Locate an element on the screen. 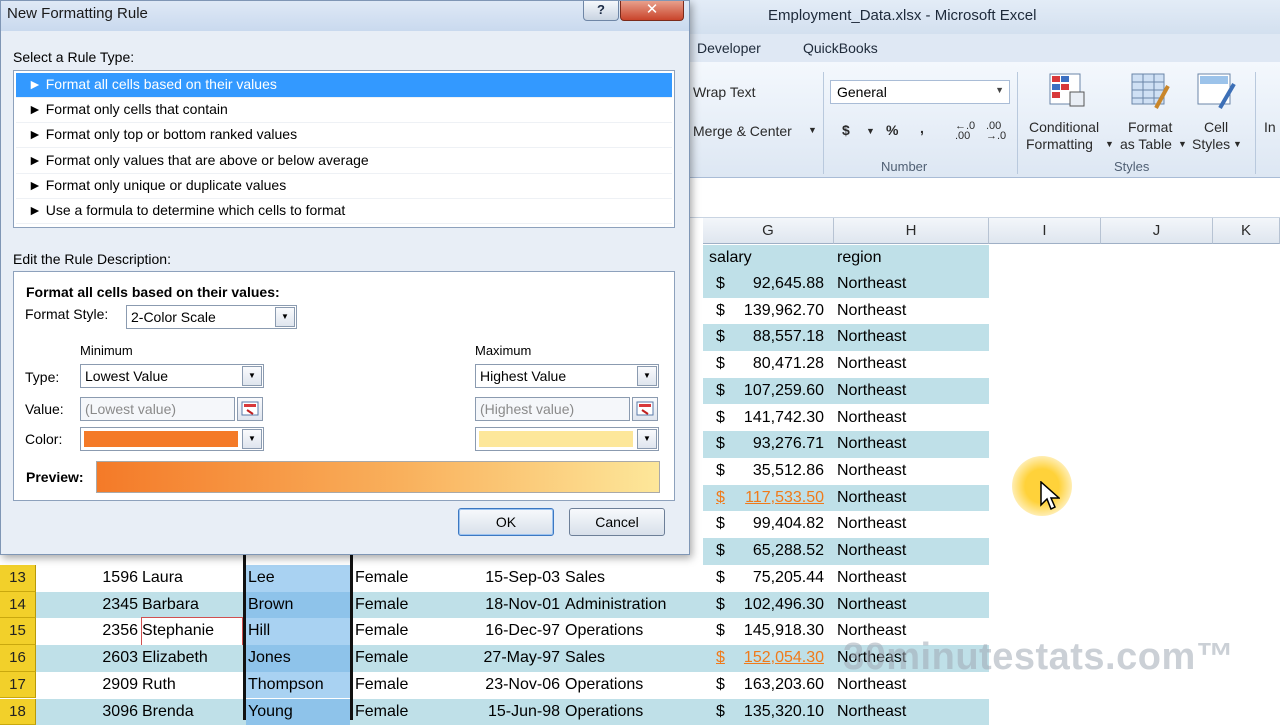 Image resolution: width=1280 pixels, height=725 pixels. range-selector-icon is located at coordinates (645, 409).